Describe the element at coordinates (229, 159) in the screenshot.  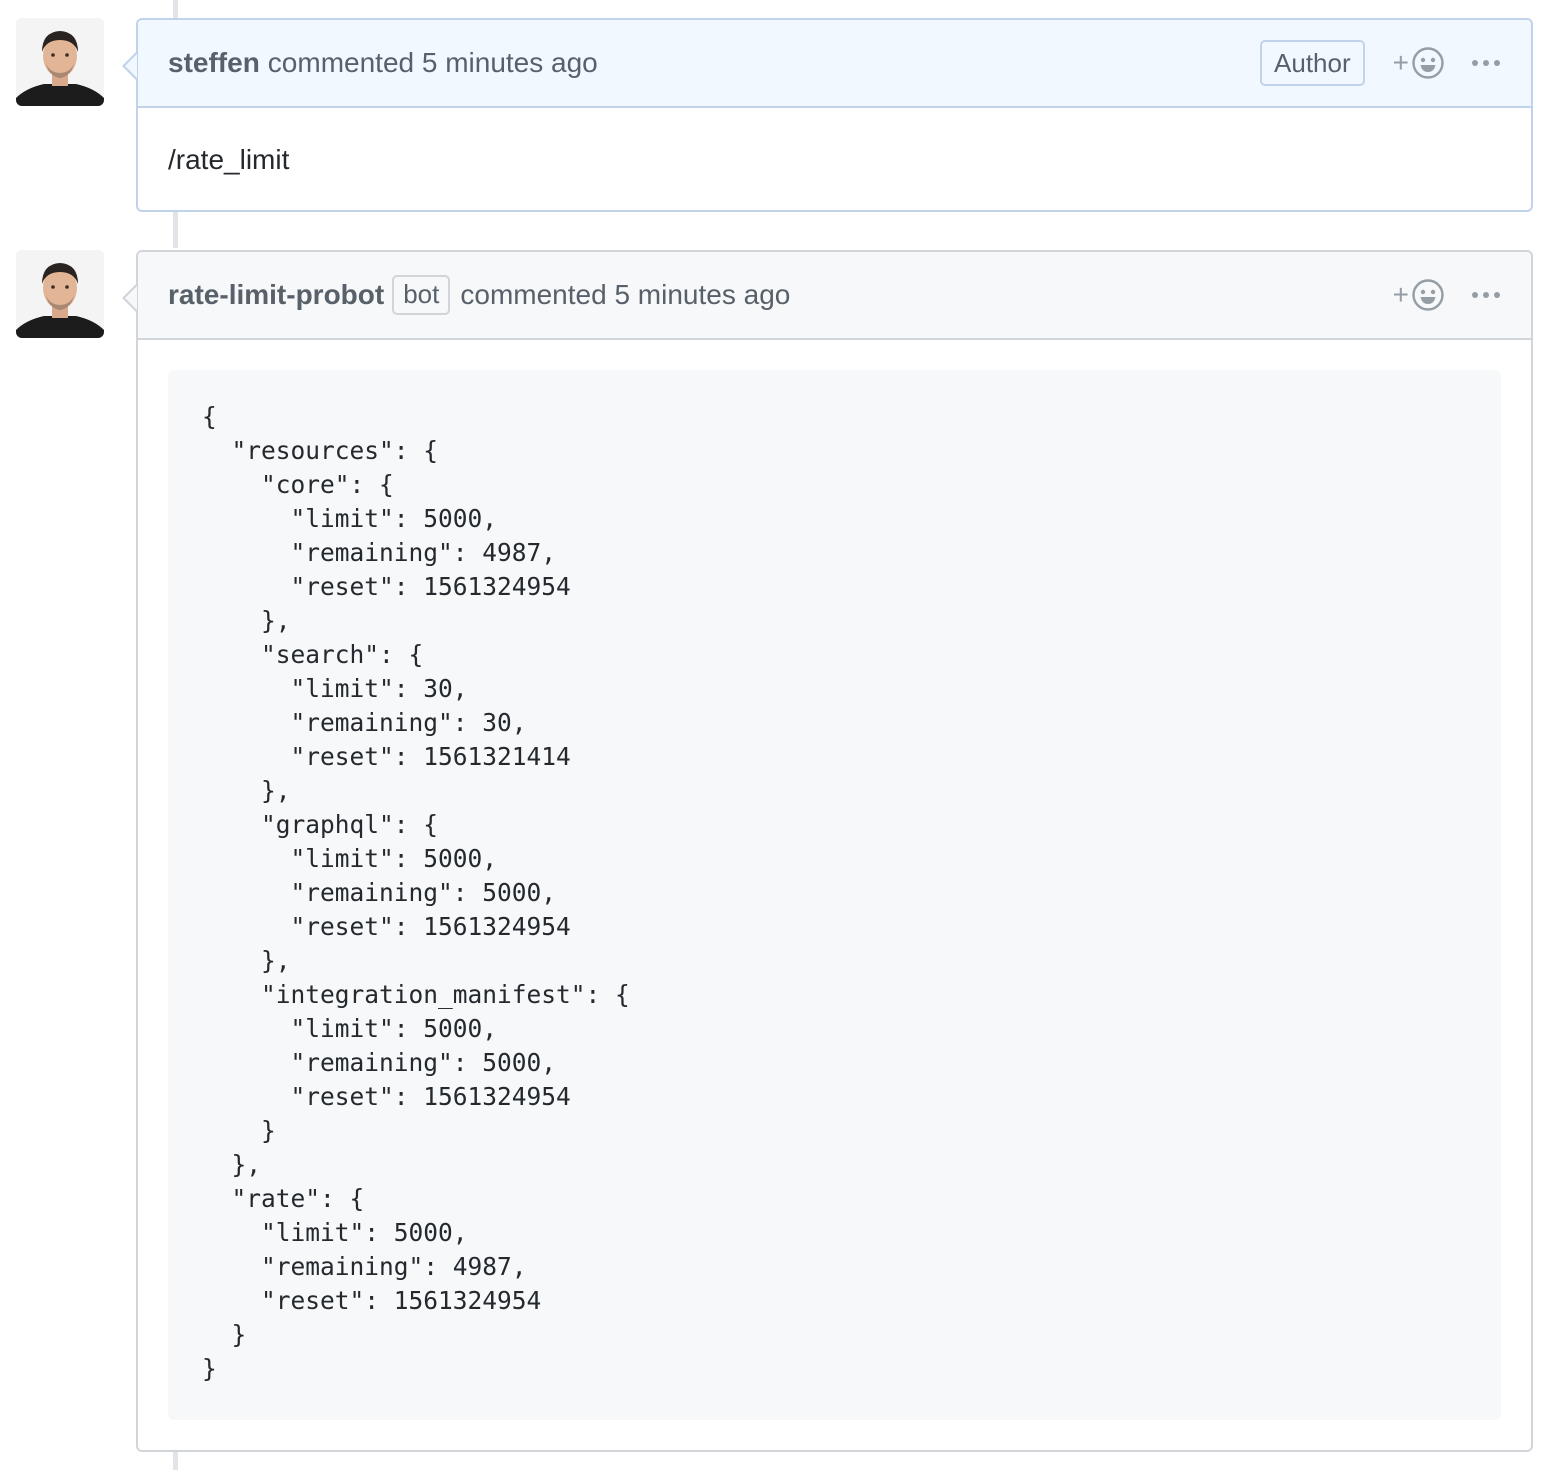
I see `comment-body: /rate_limit` at that location.